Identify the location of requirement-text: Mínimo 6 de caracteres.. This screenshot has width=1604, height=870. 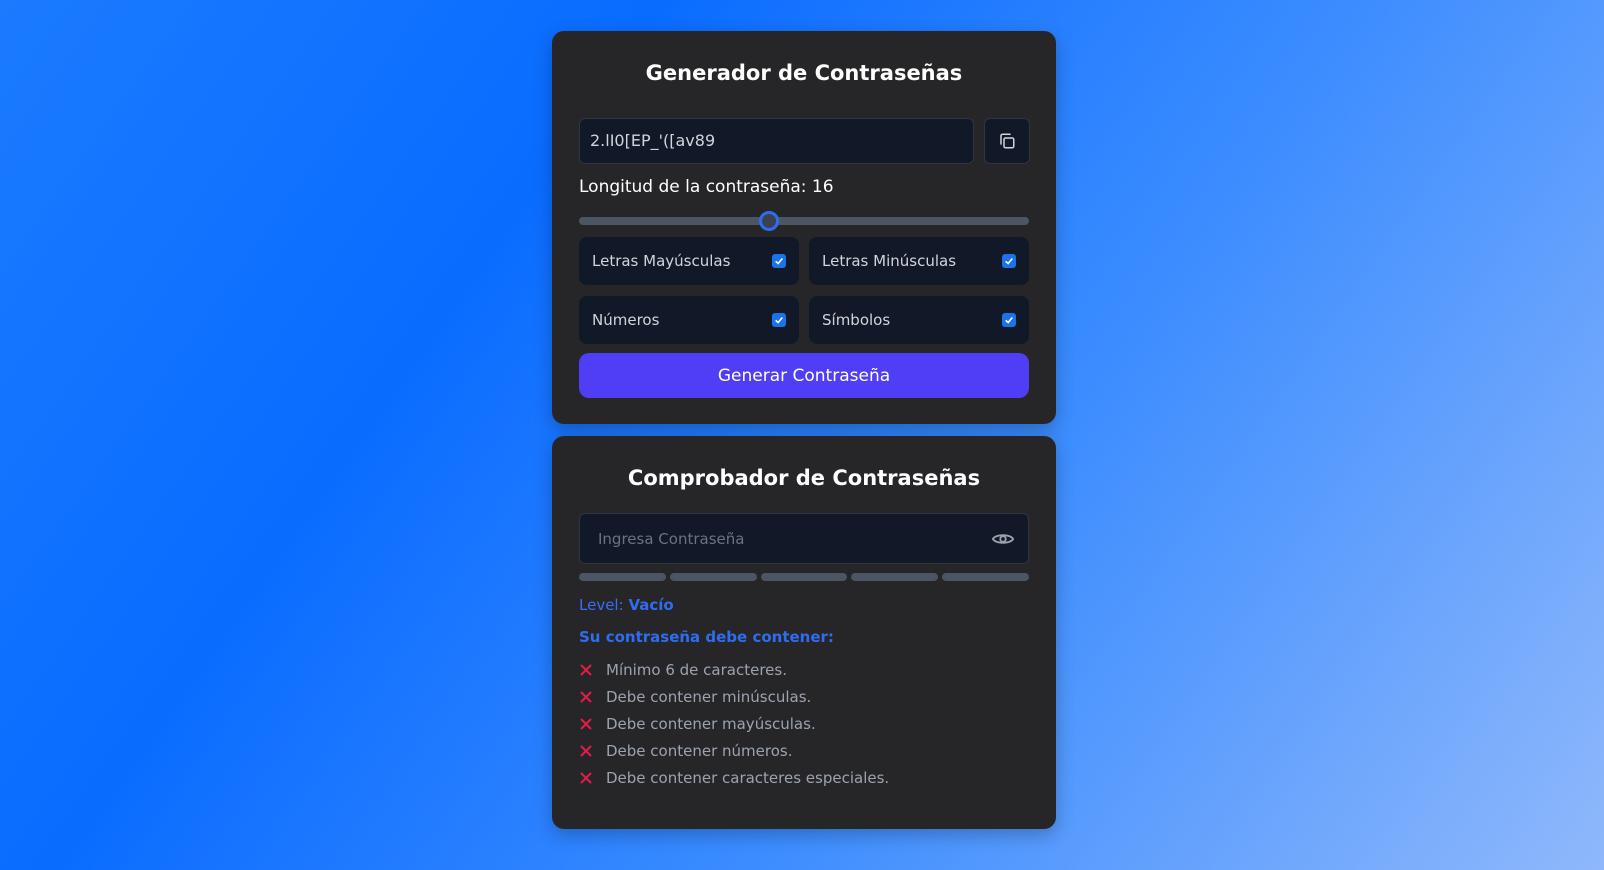
(696, 670).